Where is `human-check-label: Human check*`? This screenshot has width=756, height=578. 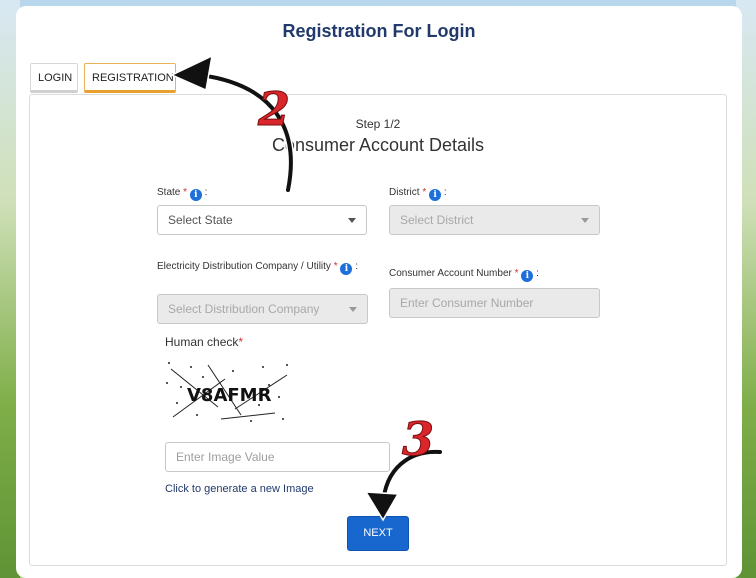 human-check-label: Human check* is located at coordinates (204, 342).